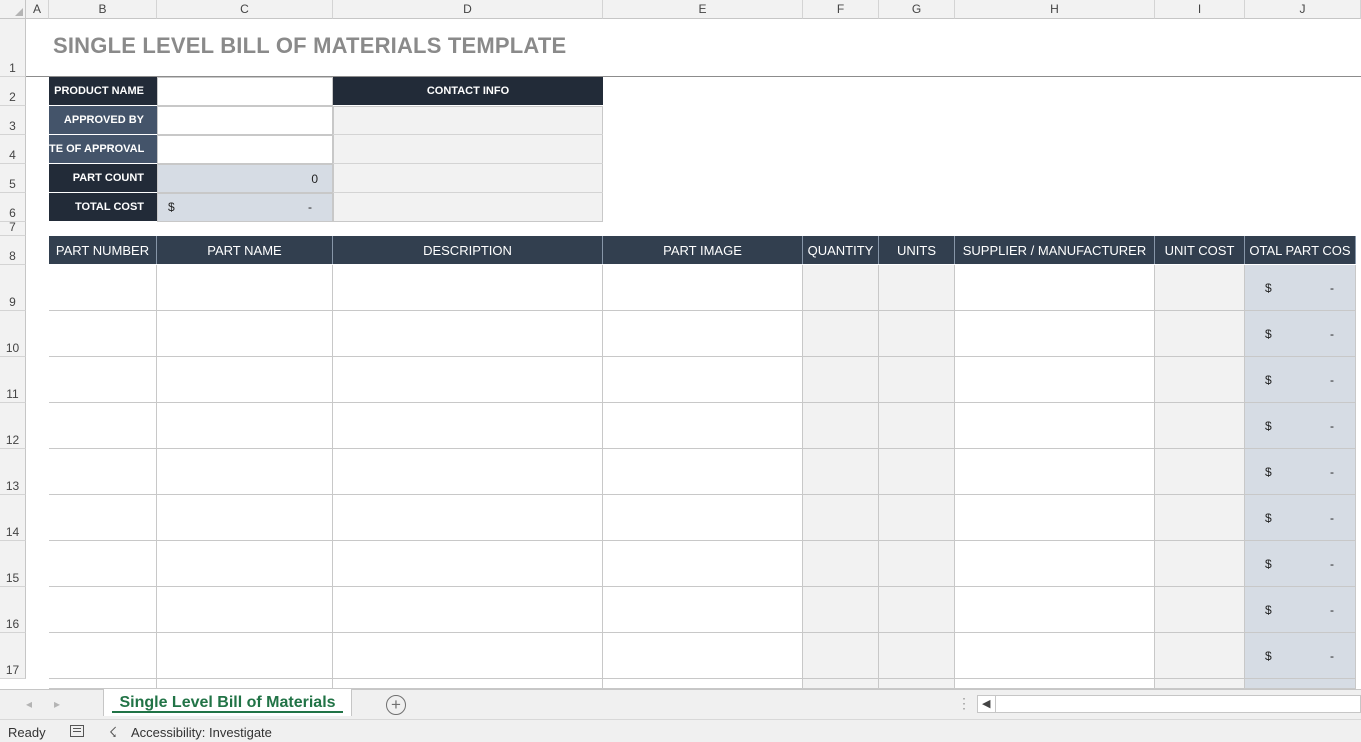 The image size is (1361, 742). Describe the element at coordinates (13, 9) in the screenshot. I see `select-all-corner` at that location.